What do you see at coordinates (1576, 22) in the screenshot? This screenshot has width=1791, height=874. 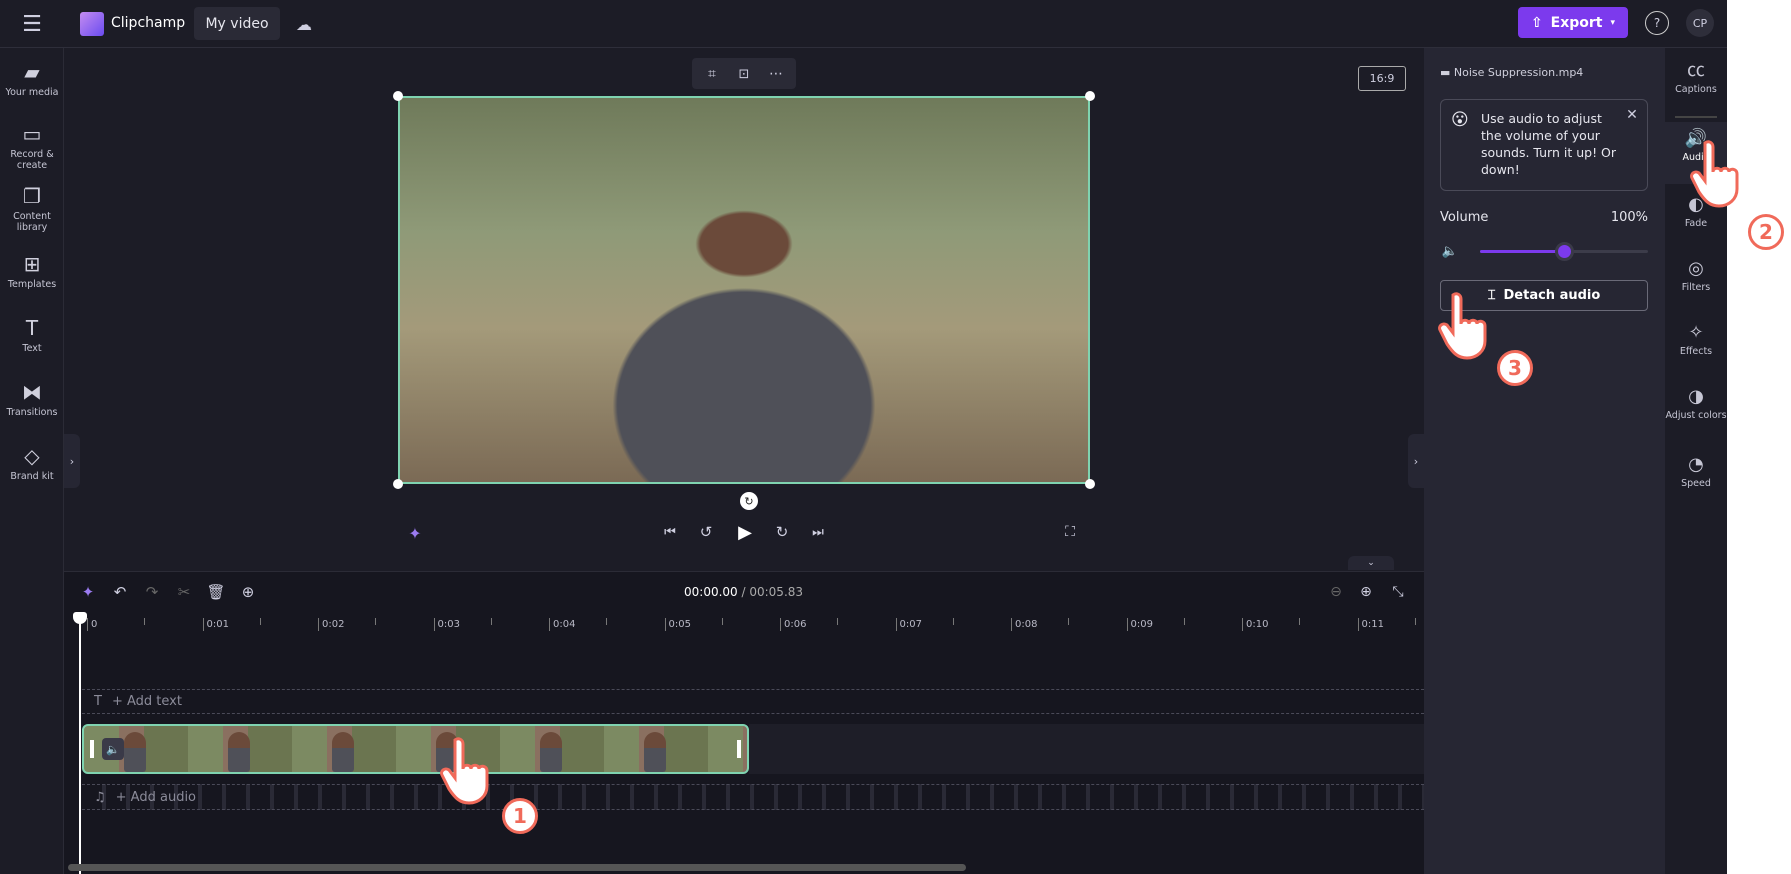 I see `export-label: Export` at bounding box center [1576, 22].